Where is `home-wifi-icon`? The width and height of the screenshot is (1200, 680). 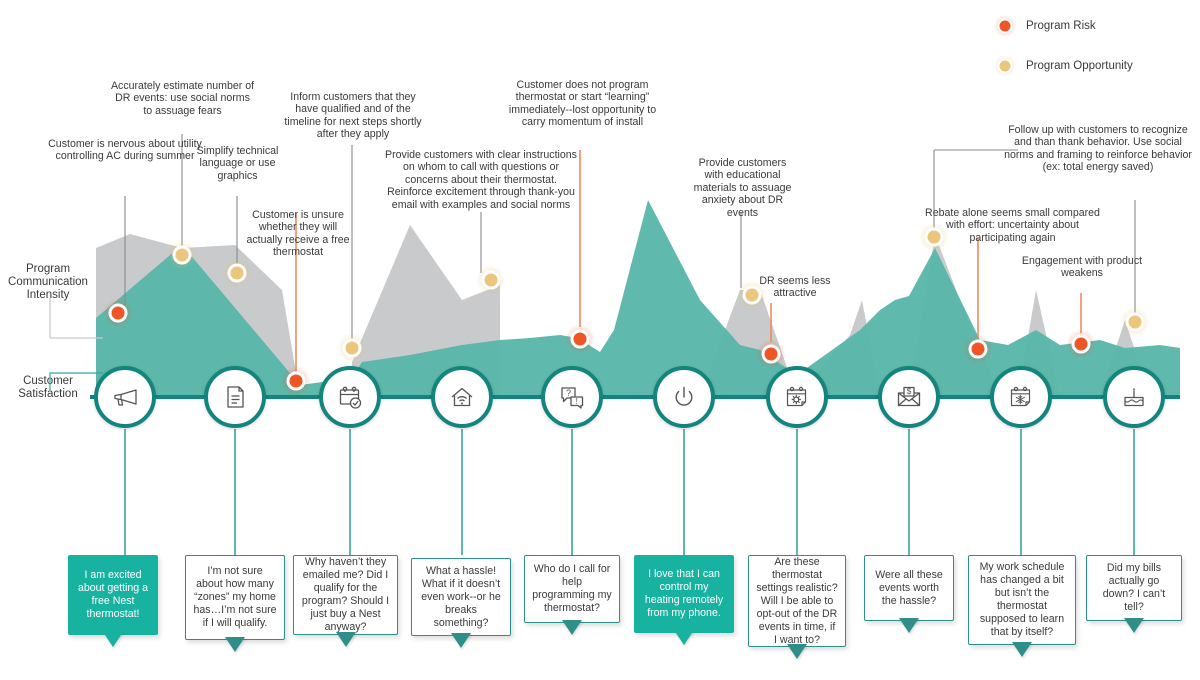
home-wifi-icon is located at coordinates (462, 397).